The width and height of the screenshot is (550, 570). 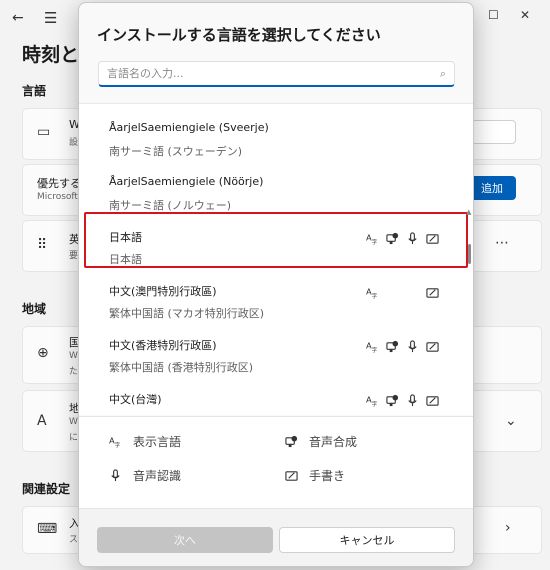 What do you see at coordinates (511, 421) in the screenshot?
I see `chevron-down-icon: ⌄` at bounding box center [511, 421].